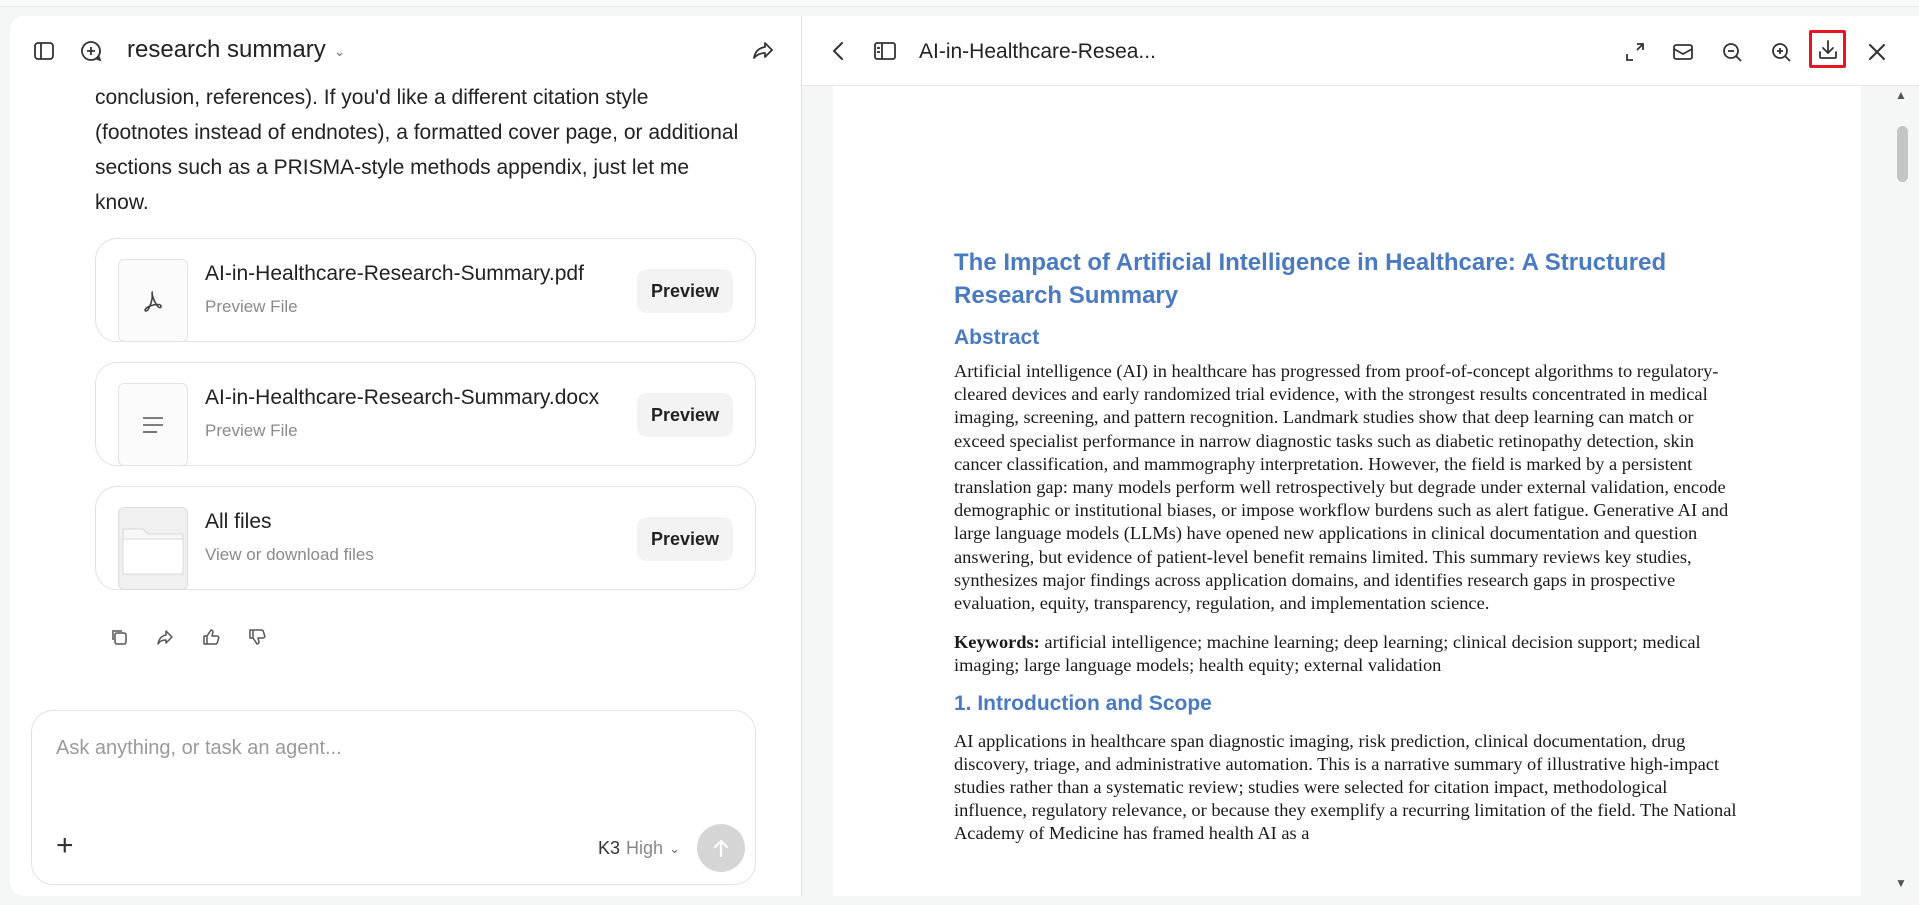 This screenshot has width=1919, height=905. I want to click on share-response-icon, so click(165, 637).